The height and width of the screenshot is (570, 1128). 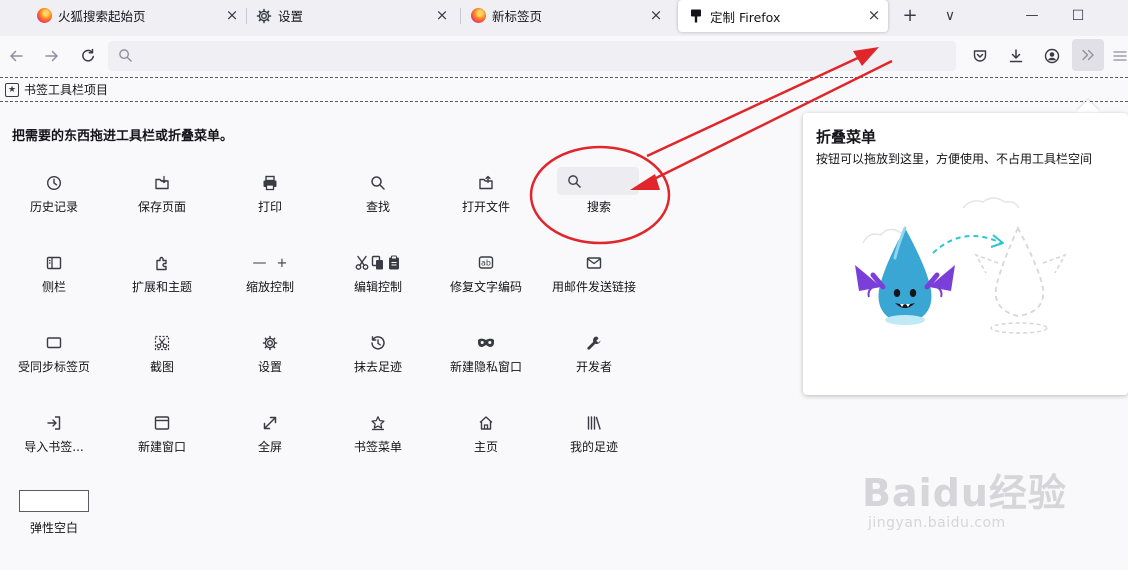 What do you see at coordinates (161, 207) in the screenshot?
I see `palette-item-label: 保存页面` at bounding box center [161, 207].